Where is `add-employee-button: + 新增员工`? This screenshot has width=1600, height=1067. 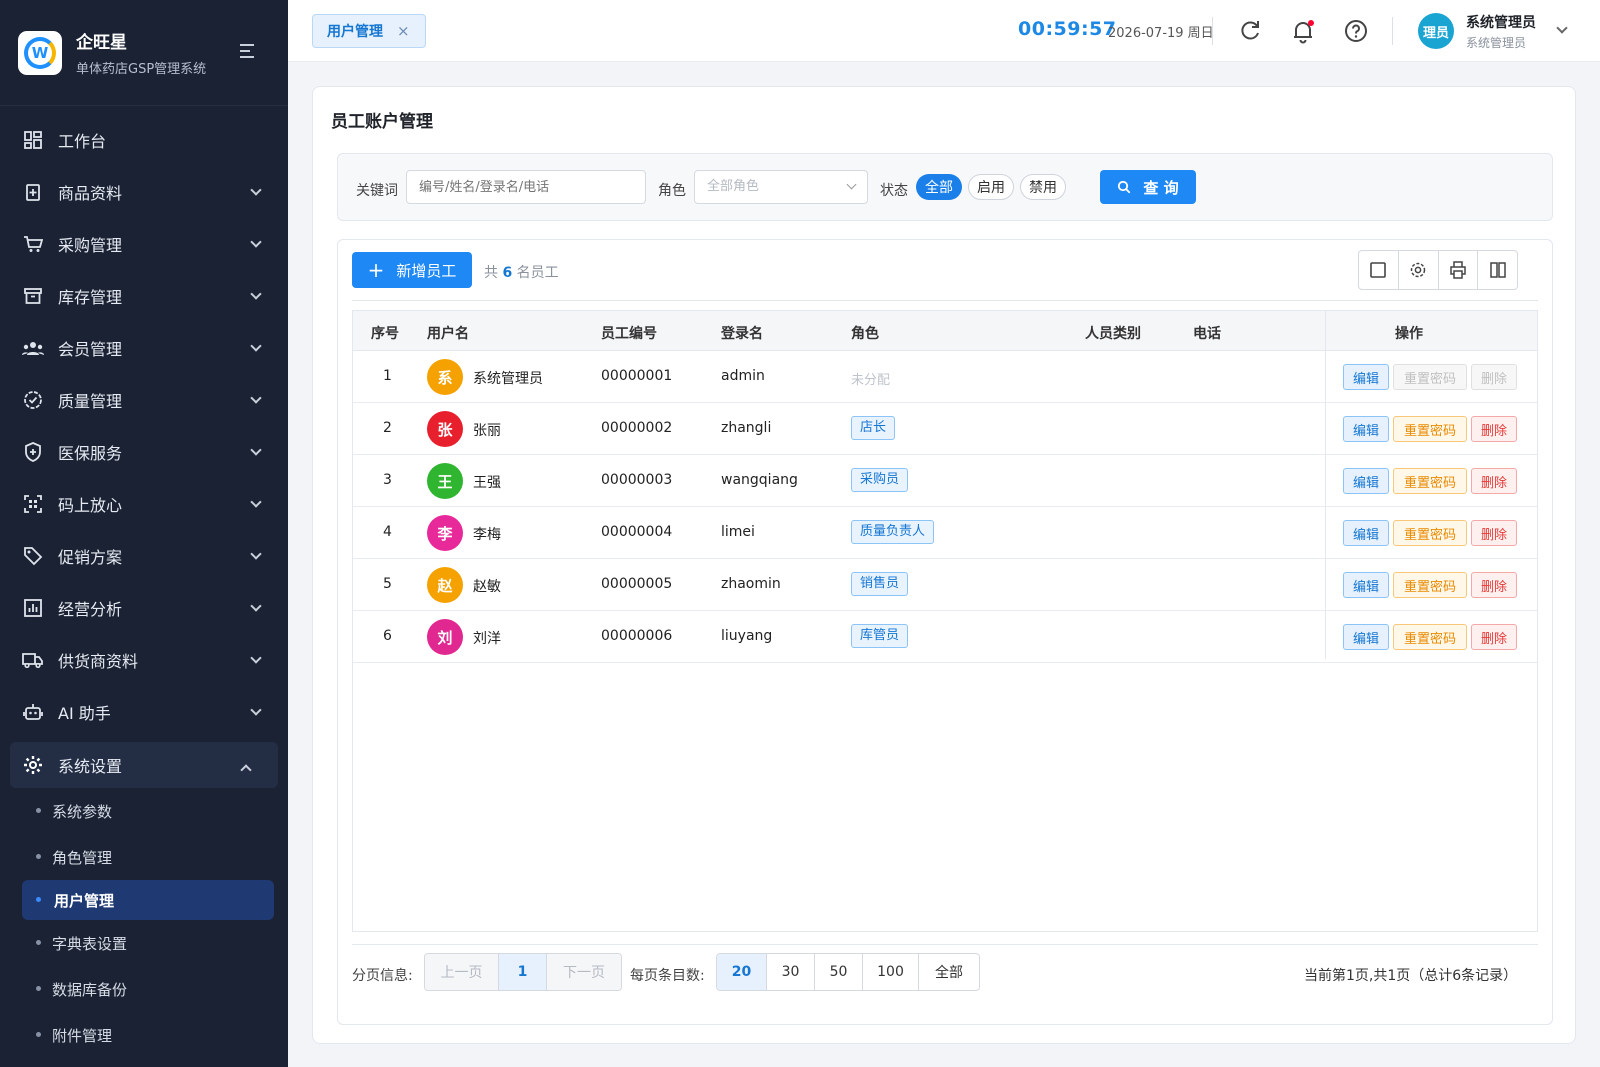
add-employee-button: + 新增员工 is located at coordinates (412, 270).